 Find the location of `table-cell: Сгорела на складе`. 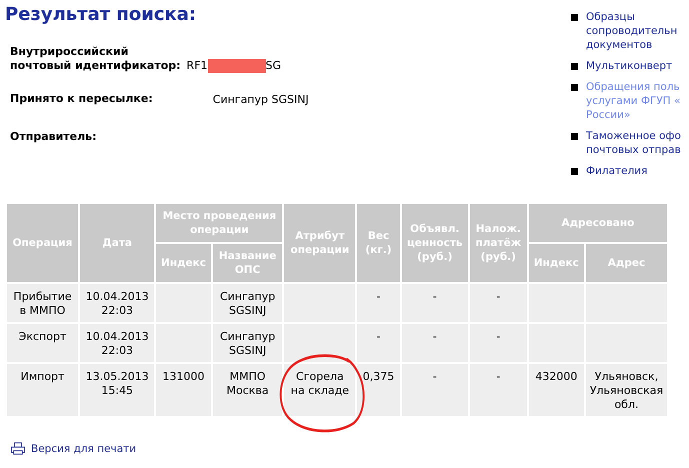

table-cell: Сгорела на складе is located at coordinates (320, 390).